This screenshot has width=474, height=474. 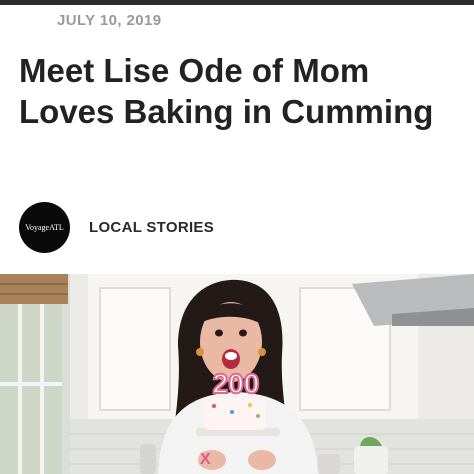 What do you see at coordinates (231, 356) in the screenshot?
I see `teeth` at bounding box center [231, 356].